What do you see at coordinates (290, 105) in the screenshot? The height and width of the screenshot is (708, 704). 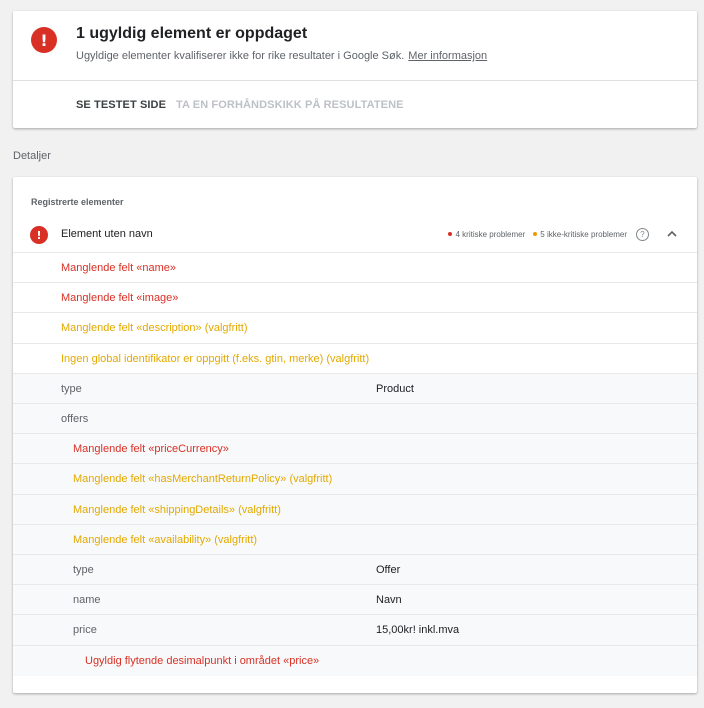 I see `tab-preview-results: TA EN FORHÅNDSKIKK PÅ RESULTATENE` at bounding box center [290, 105].